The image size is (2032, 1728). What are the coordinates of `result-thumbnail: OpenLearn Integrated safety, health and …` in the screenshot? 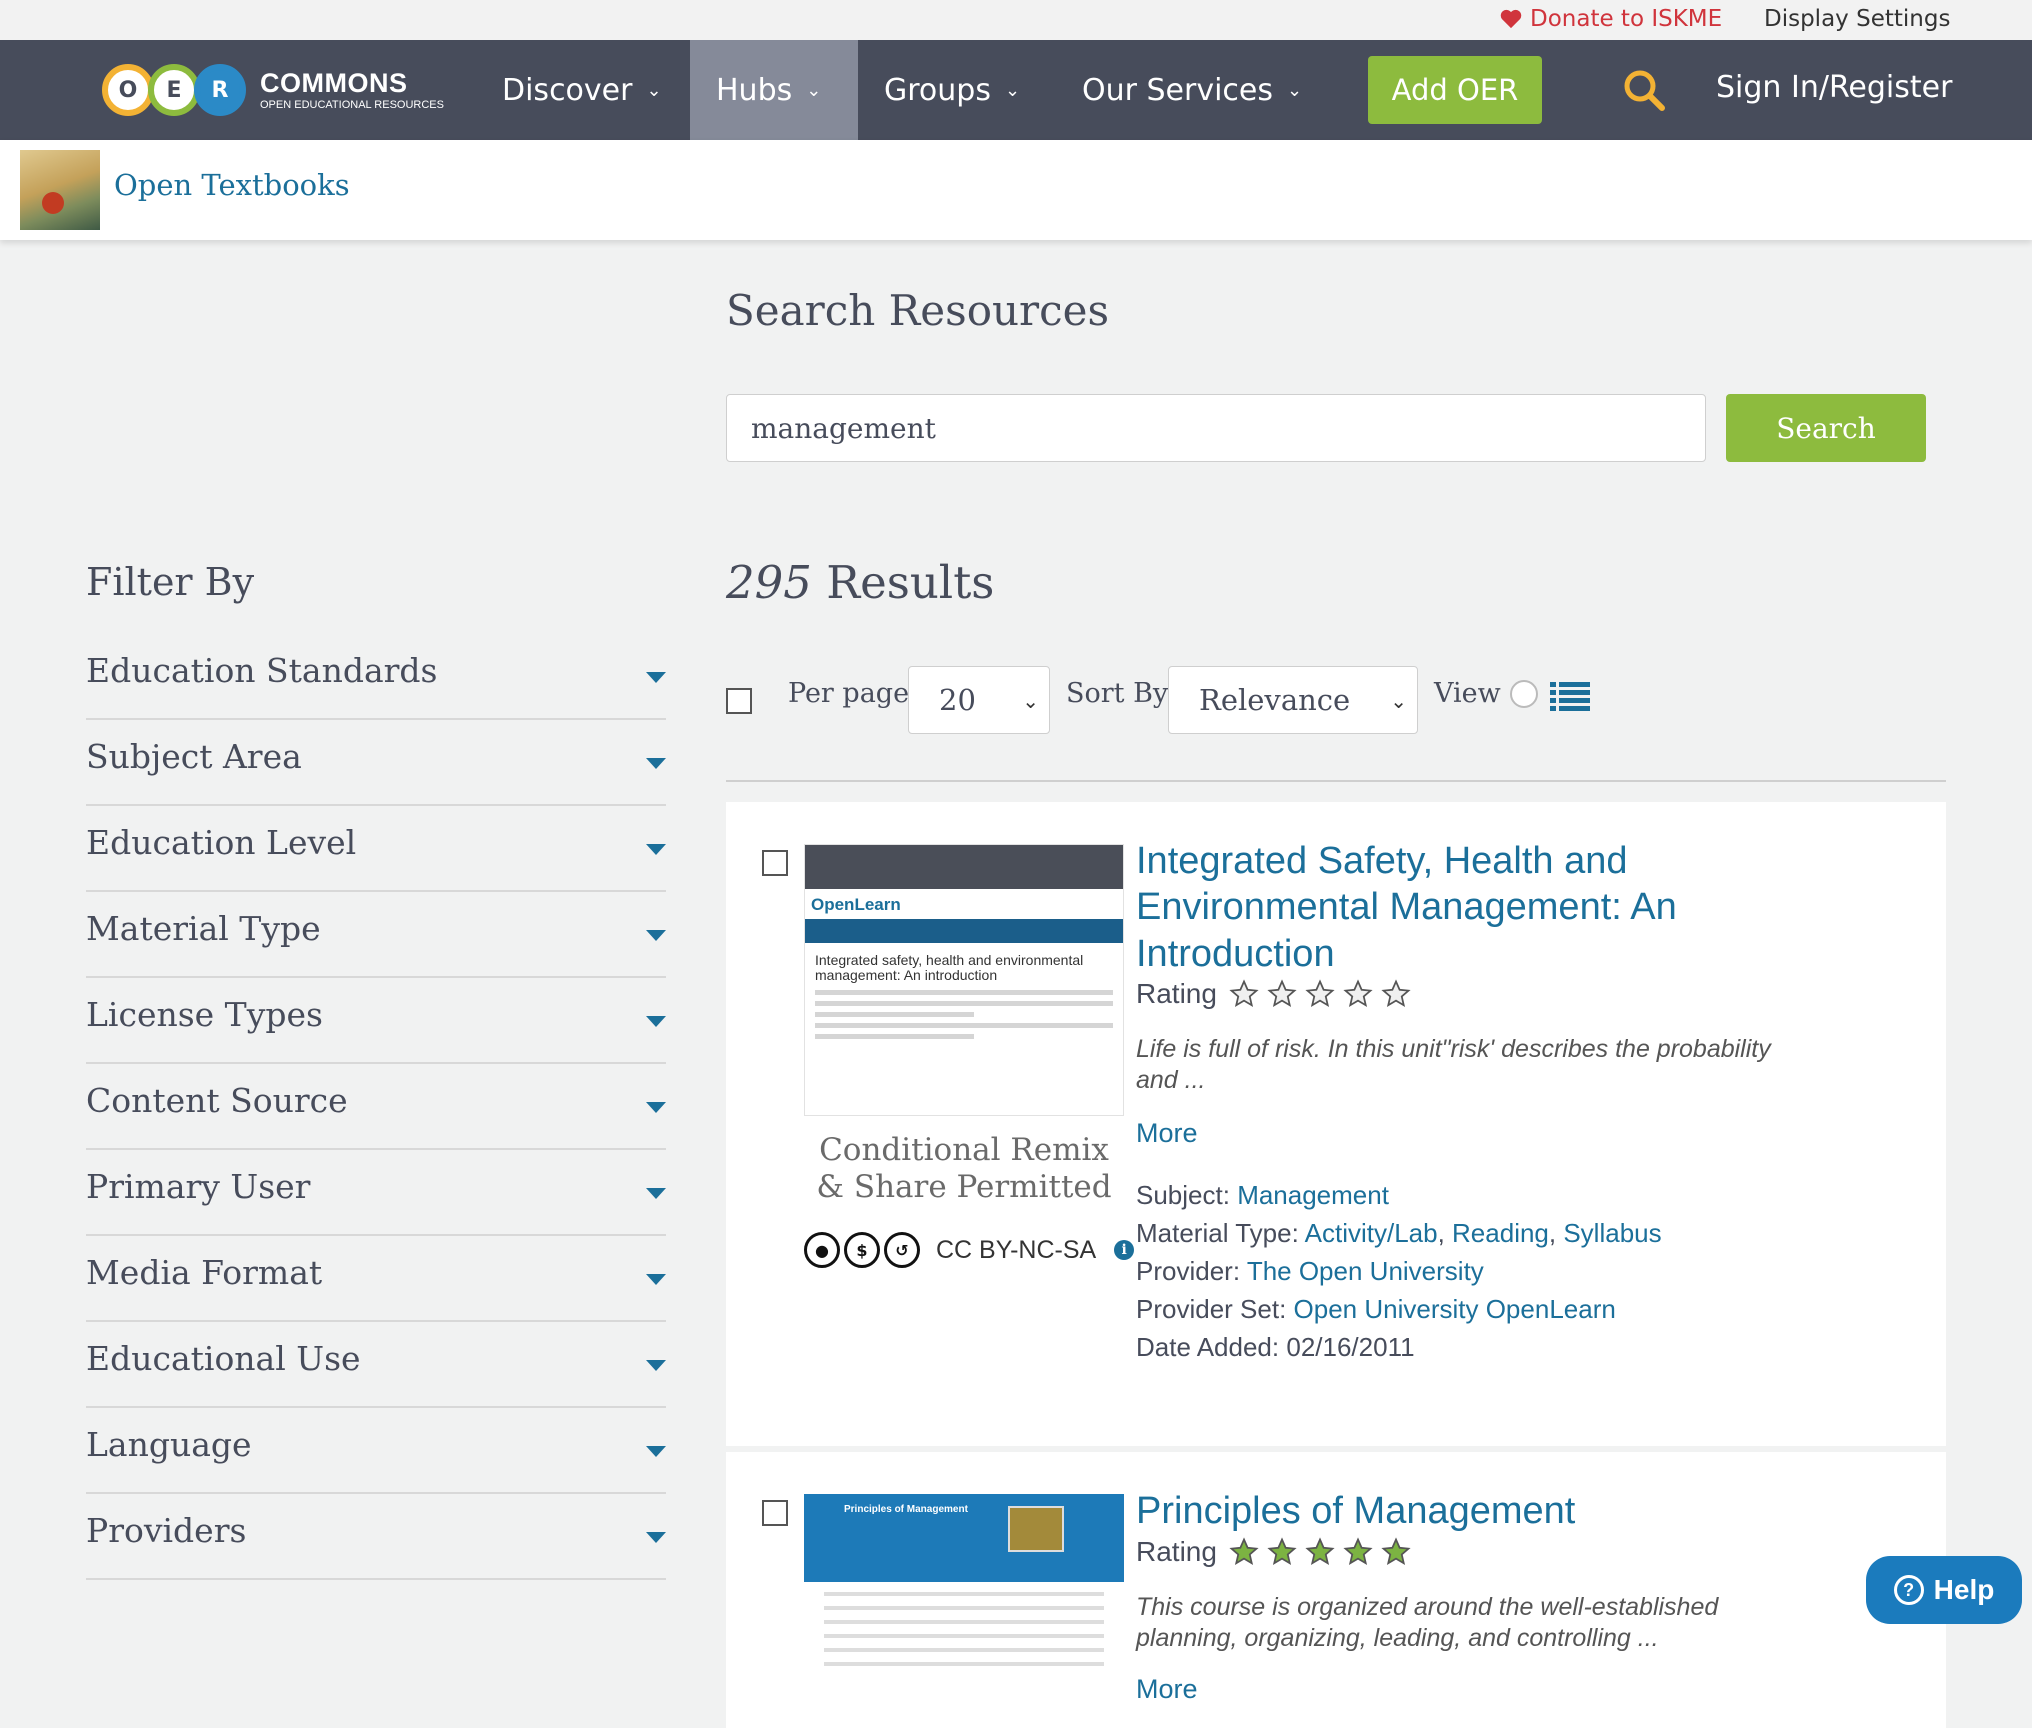 It's located at (964, 980).